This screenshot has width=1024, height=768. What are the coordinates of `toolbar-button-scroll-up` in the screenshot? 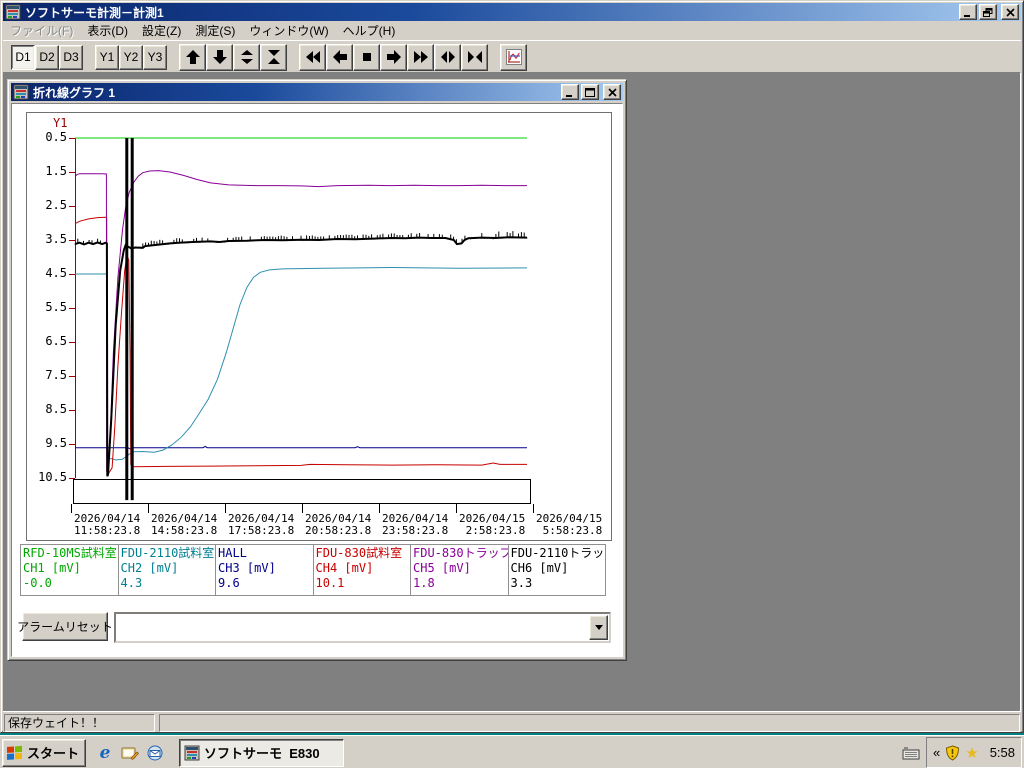 It's located at (192, 57).